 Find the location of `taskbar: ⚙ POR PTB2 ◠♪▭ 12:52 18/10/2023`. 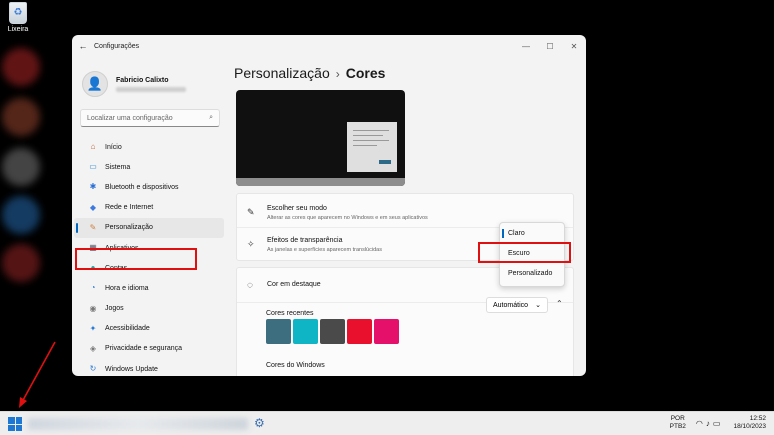

taskbar: ⚙ POR PTB2 ◠♪▭ 12:52 18/10/2023 is located at coordinates (387, 423).